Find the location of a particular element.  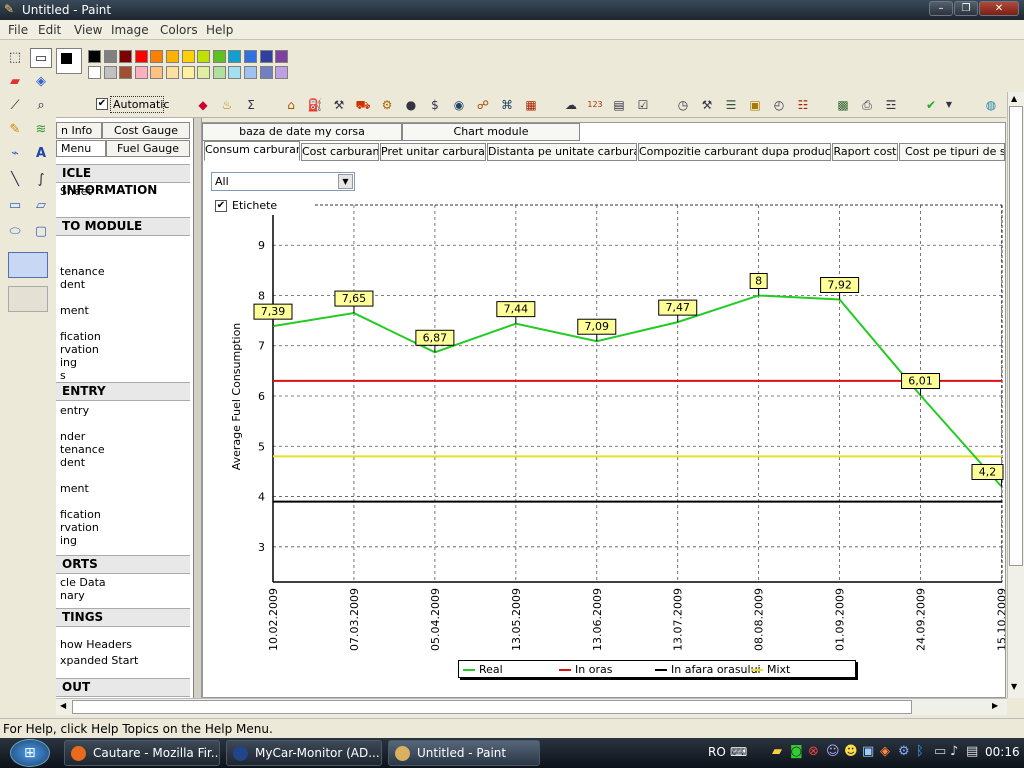

nav-item: cle Data is located at coordinates (83, 582).